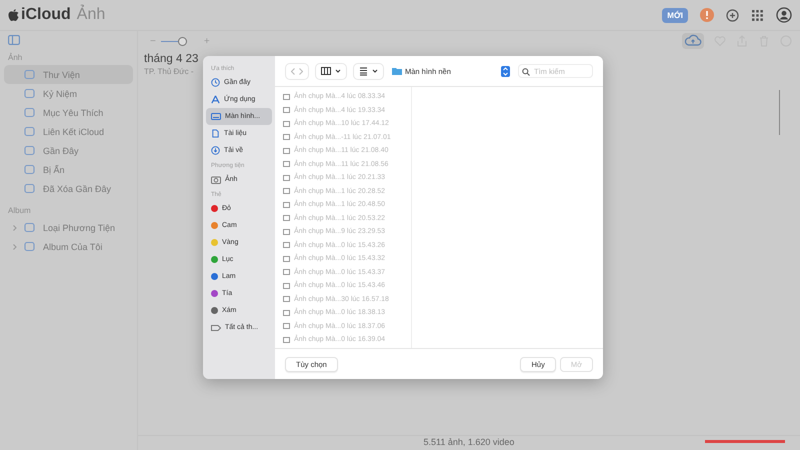 This screenshot has height=450, width=800. What do you see at coordinates (757, 15) in the screenshot?
I see `grid-icon` at bounding box center [757, 15].